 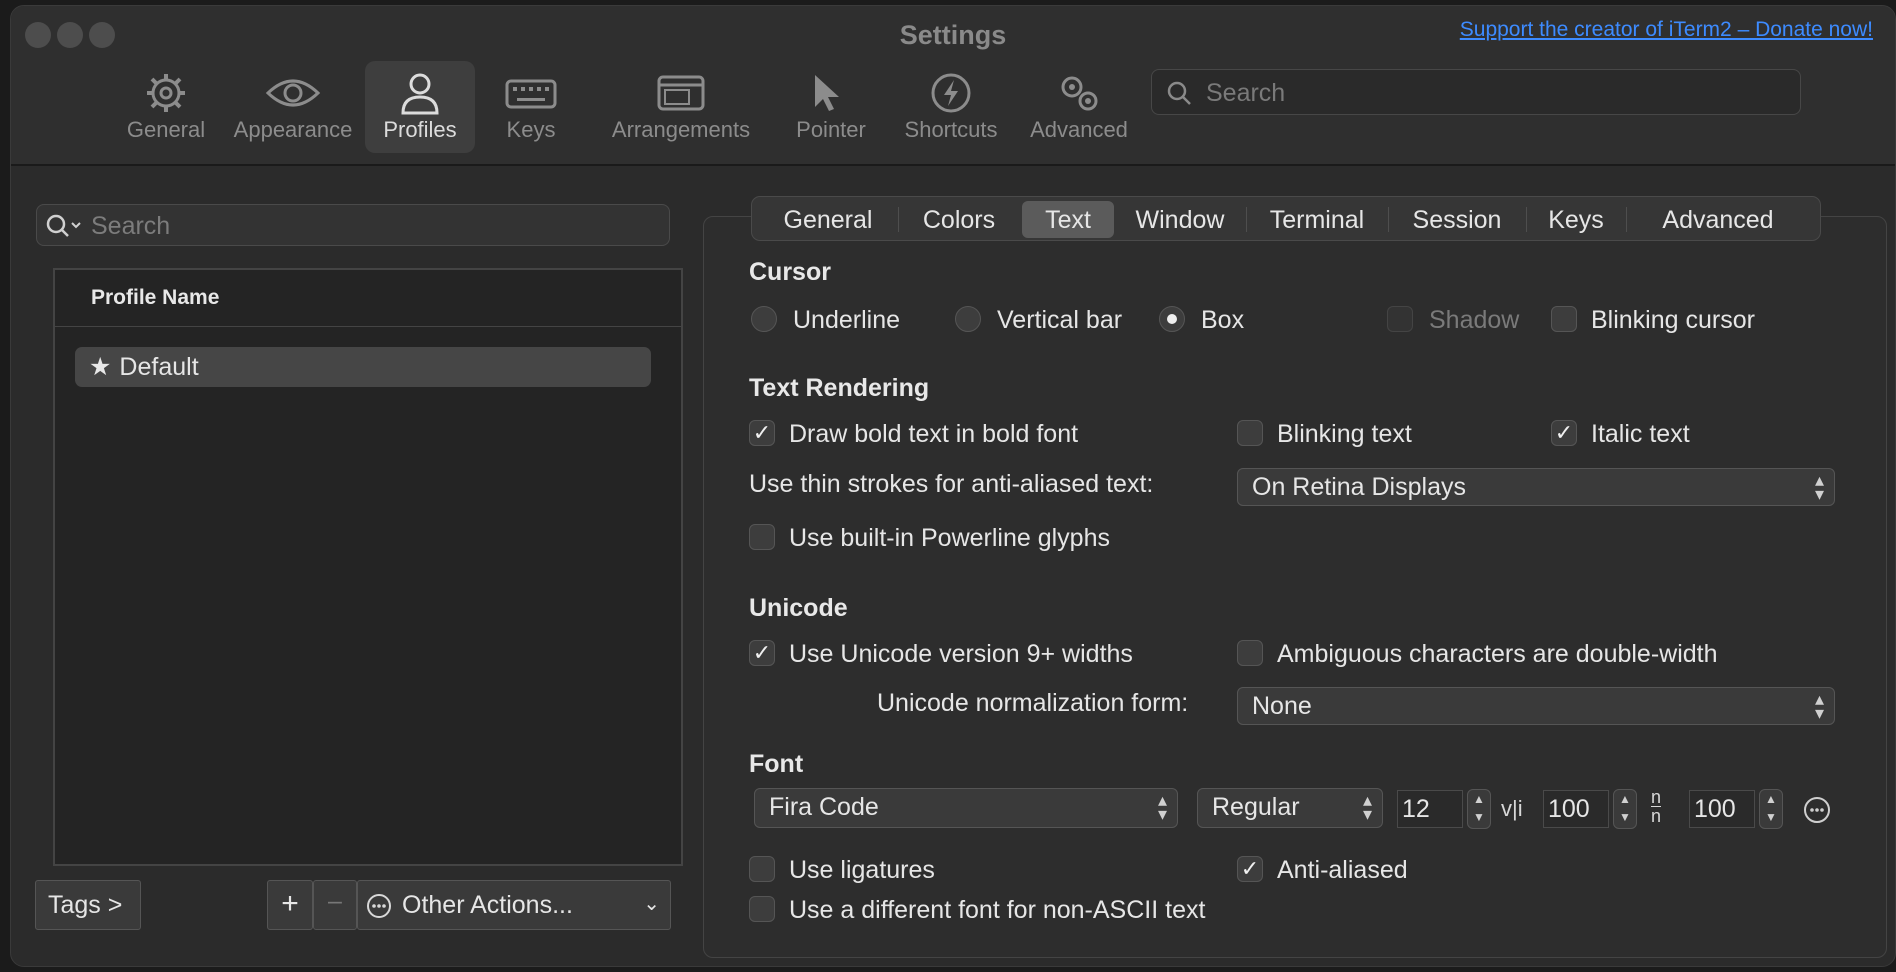 I want to click on cursor-underline-radio, so click(x=764, y=319).